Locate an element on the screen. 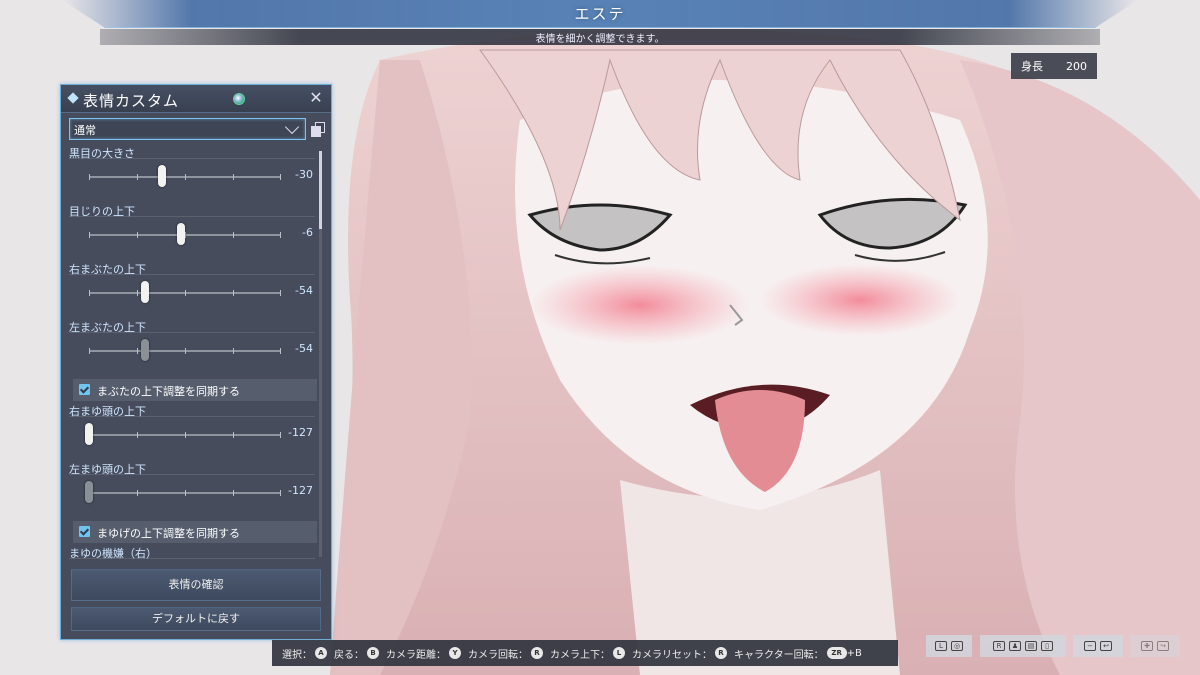 This screenshot has width=1200, height=675. screen-subtitle-bar: 表情を細かく調整できます。 is located at coordinates (600, 37).